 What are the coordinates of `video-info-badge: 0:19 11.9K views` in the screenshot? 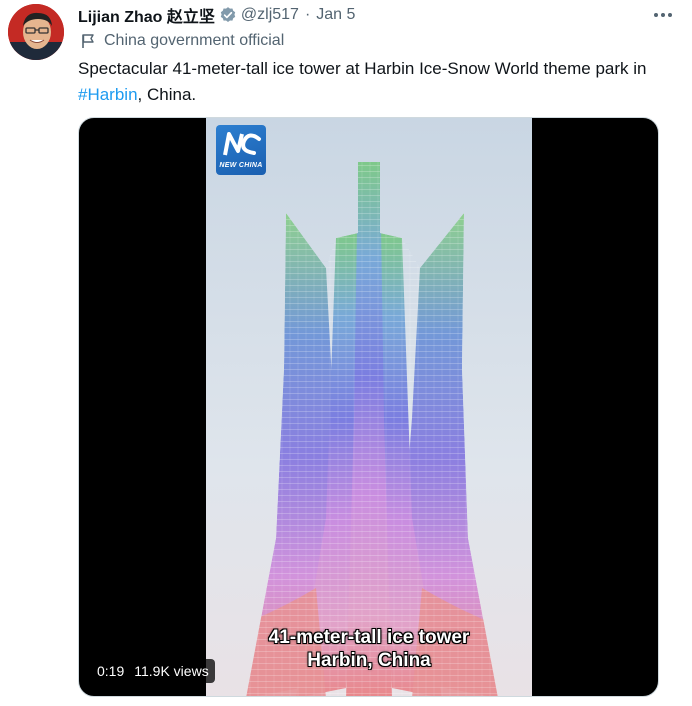 It's located at (153, 671).